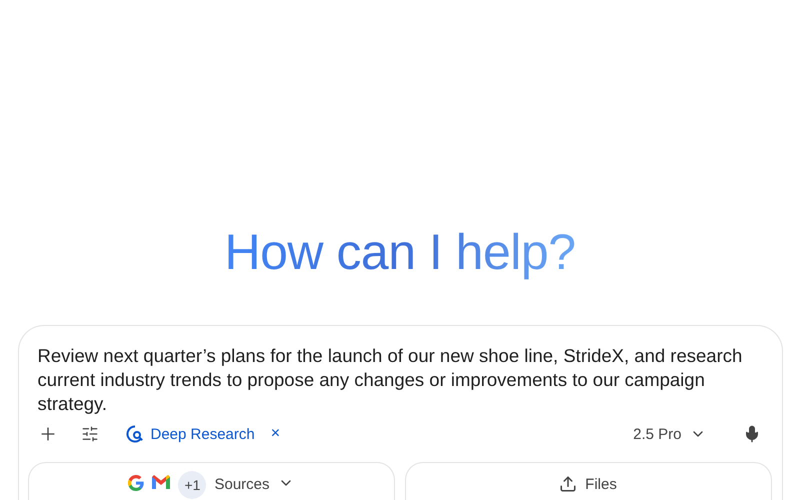 The image size is (800, 500). I want to click on deep-research-chip: Deep Research, so click(190, 434).